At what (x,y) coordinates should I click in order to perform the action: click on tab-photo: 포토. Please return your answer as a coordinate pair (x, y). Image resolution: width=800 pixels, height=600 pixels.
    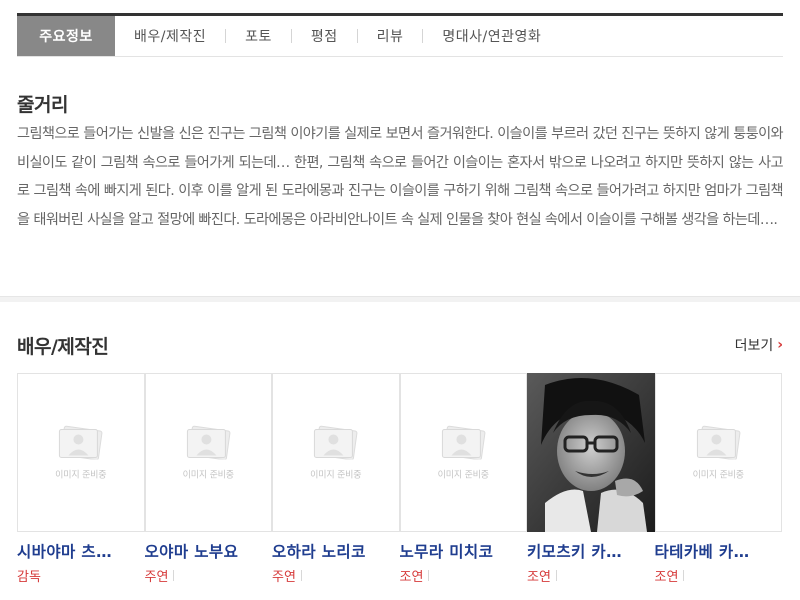
    Looking at the image, I should click on (258, 36).